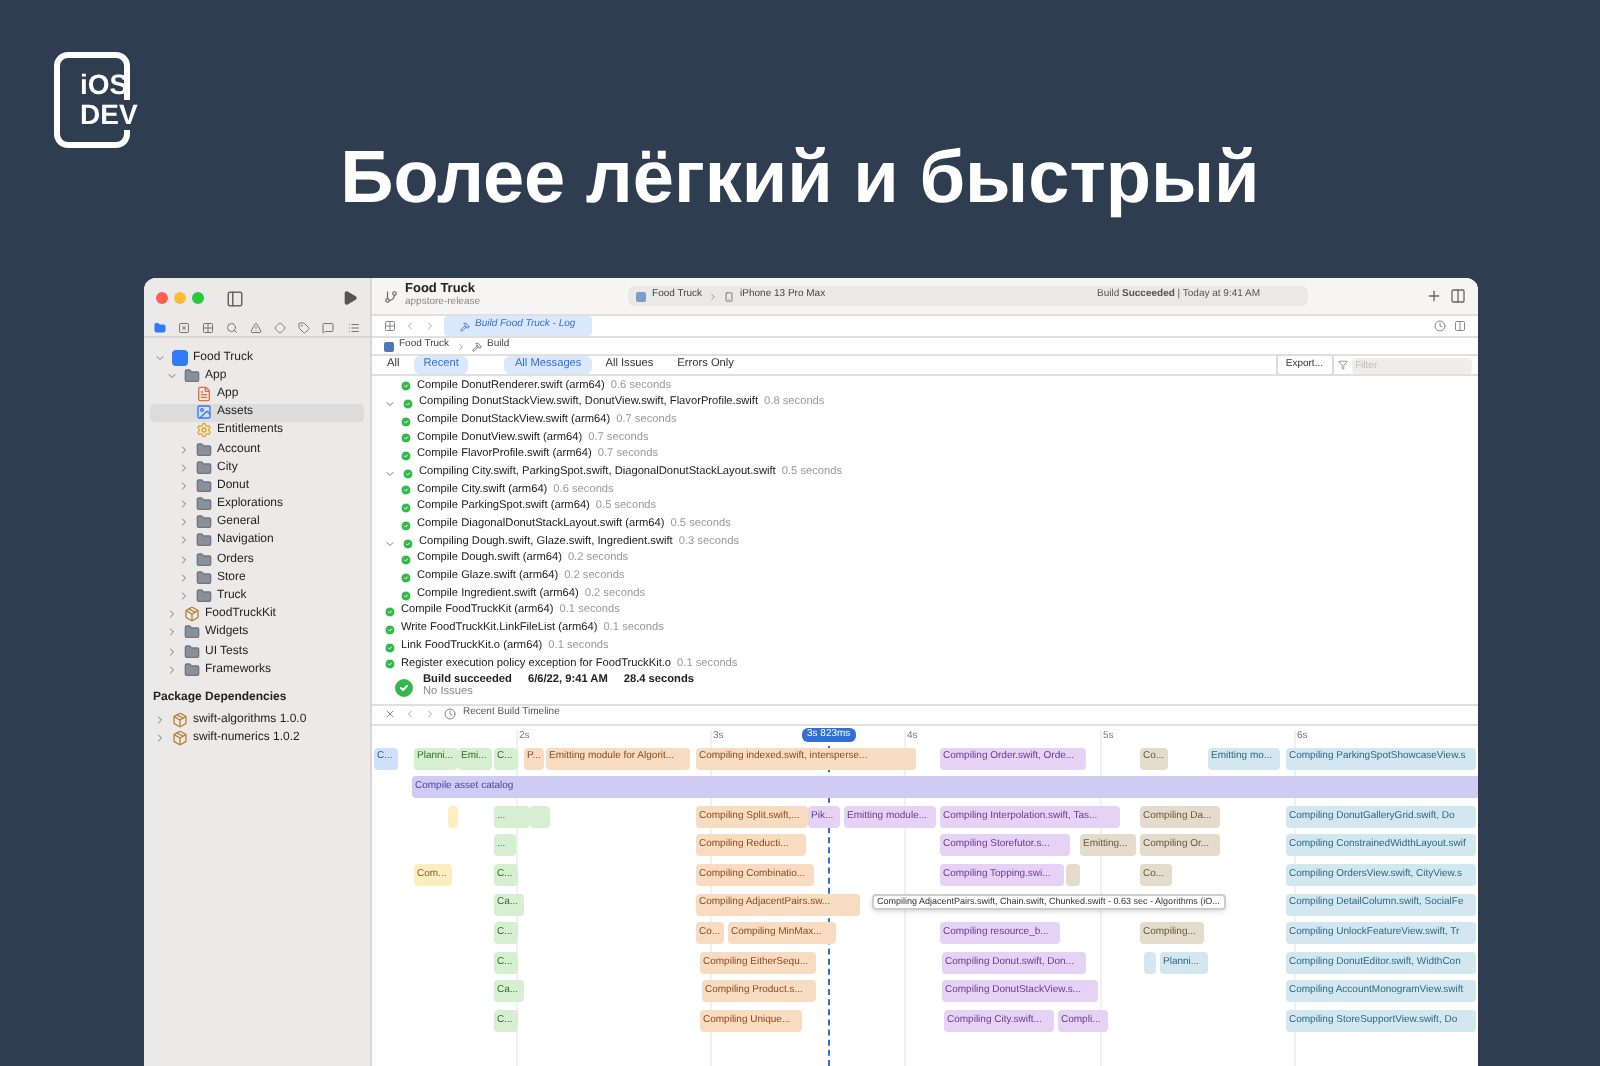  Describe the element at coordinates (729, 296) in the screenshot. I see `phone-icon` at that location.